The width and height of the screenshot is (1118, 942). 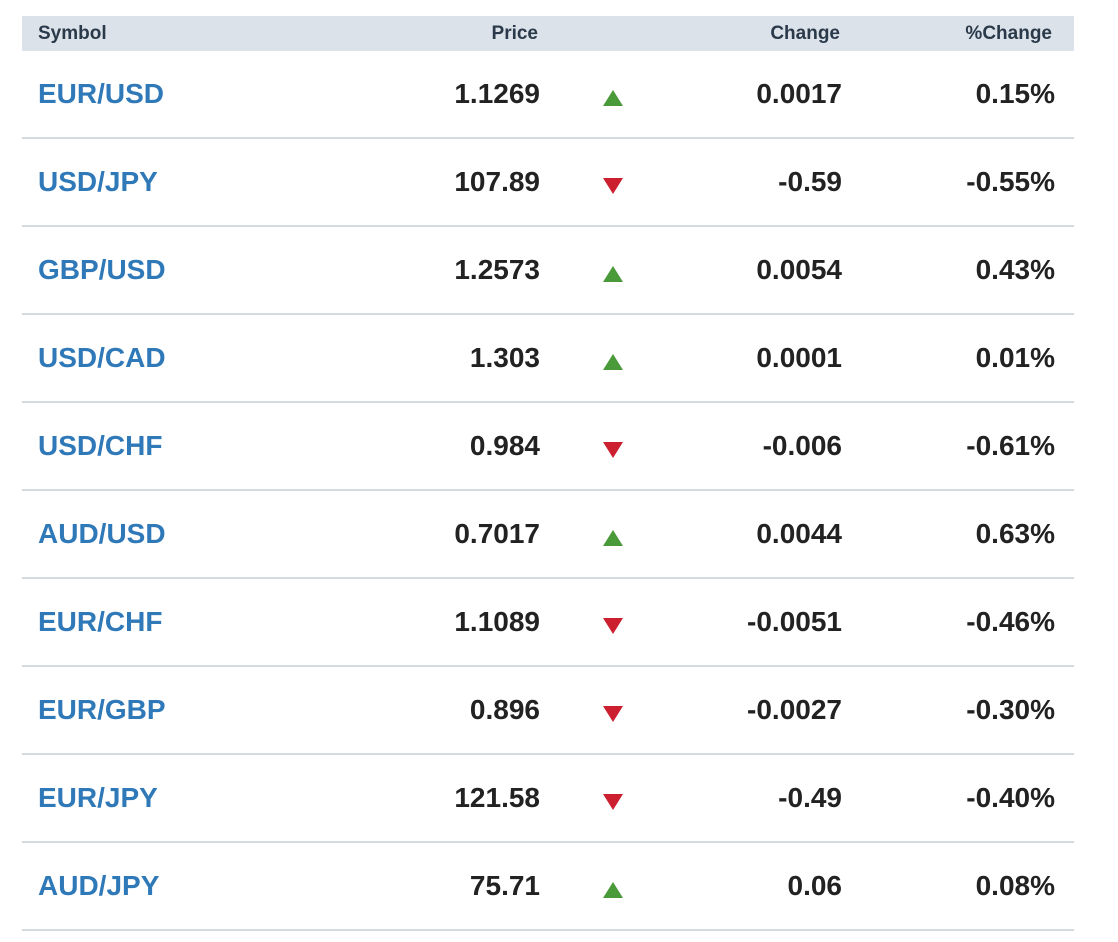 I want to click on pct-change-value: -0.55%, so click(x=1010, y=181).